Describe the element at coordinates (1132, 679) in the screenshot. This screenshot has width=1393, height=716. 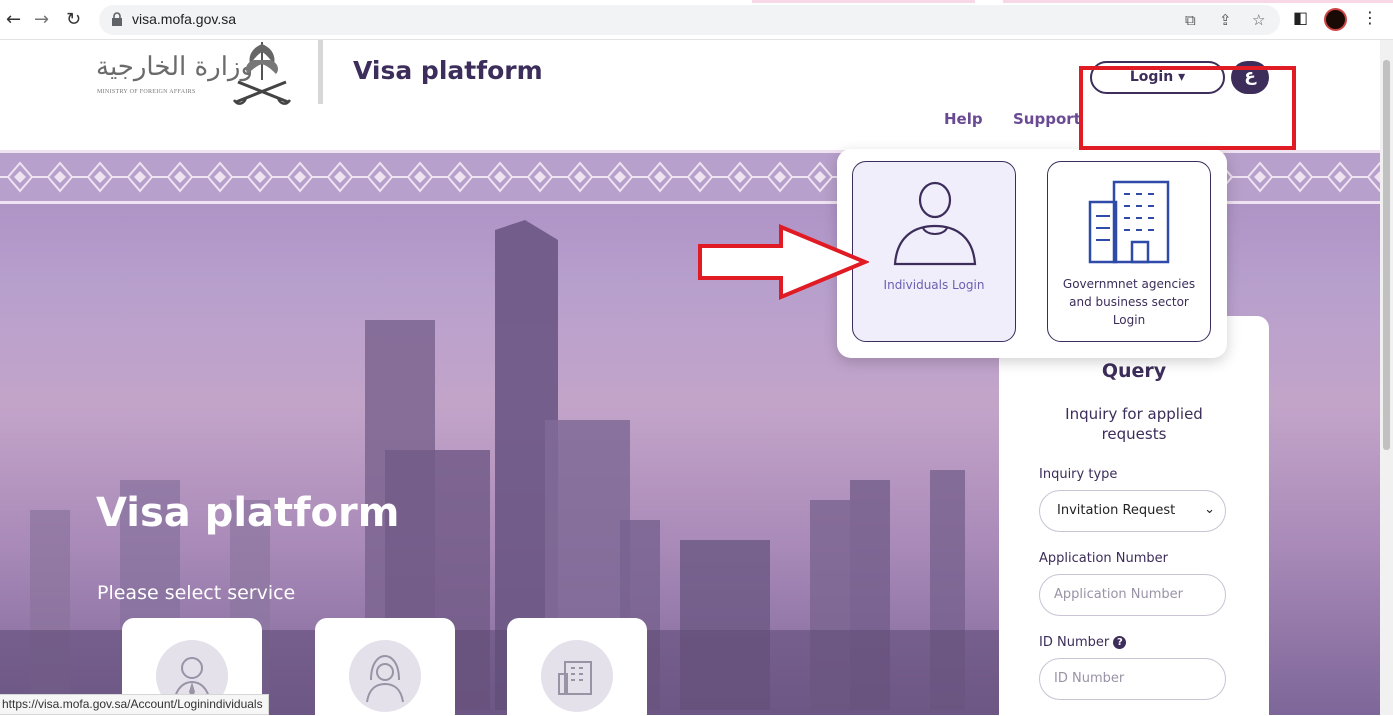
I see `id-number-input: ID Number` at that location.